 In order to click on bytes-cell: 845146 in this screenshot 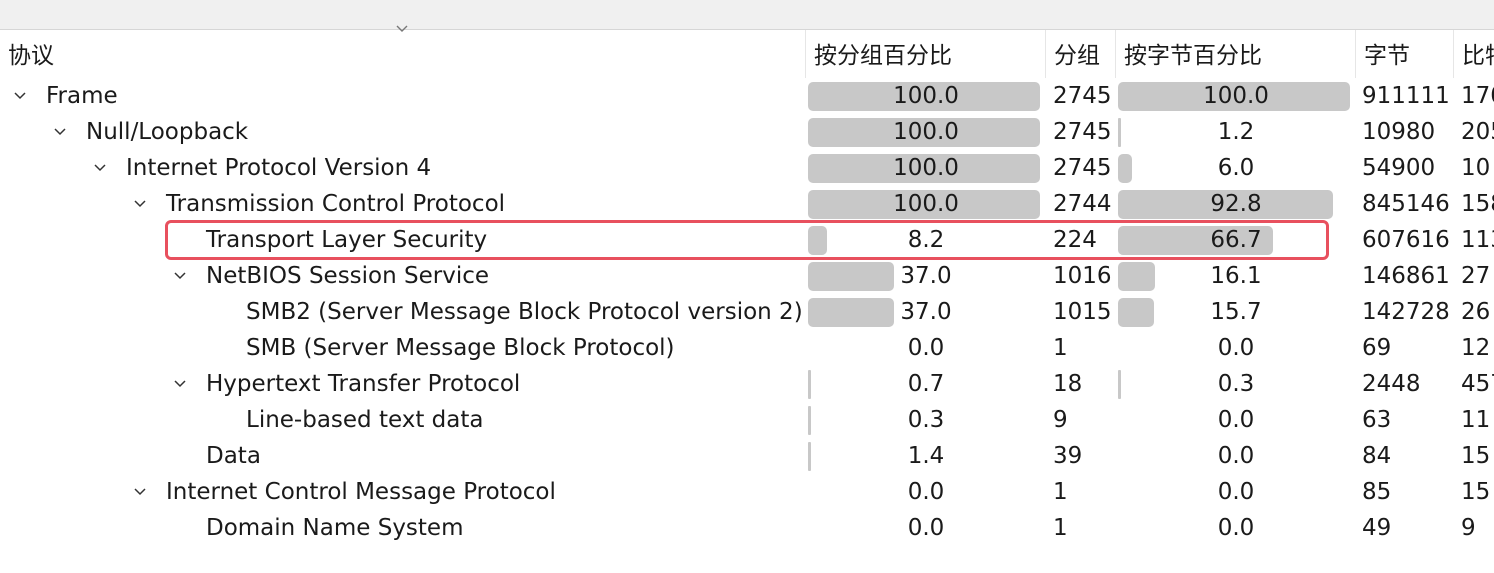, I will do `click(1406, 204)`.